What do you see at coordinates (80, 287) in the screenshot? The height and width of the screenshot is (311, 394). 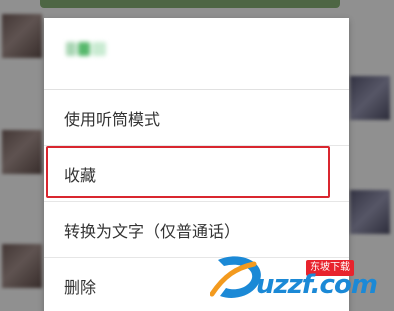 I see `menu-item-label: 删除` at bounding box center [80, 287].